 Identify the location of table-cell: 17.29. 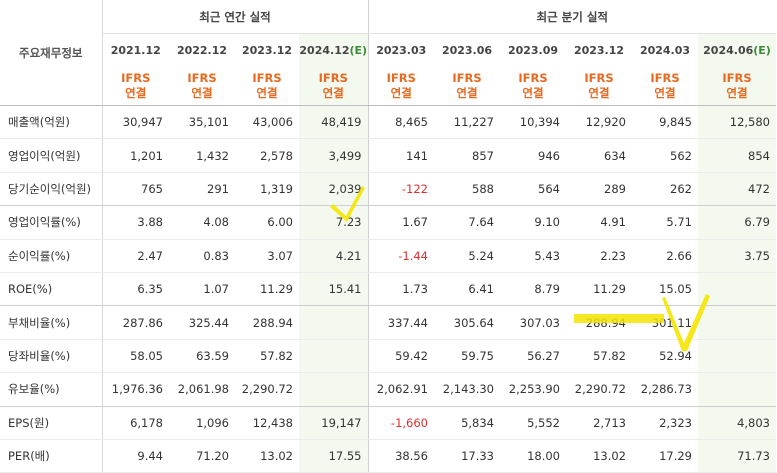
(665, 456).